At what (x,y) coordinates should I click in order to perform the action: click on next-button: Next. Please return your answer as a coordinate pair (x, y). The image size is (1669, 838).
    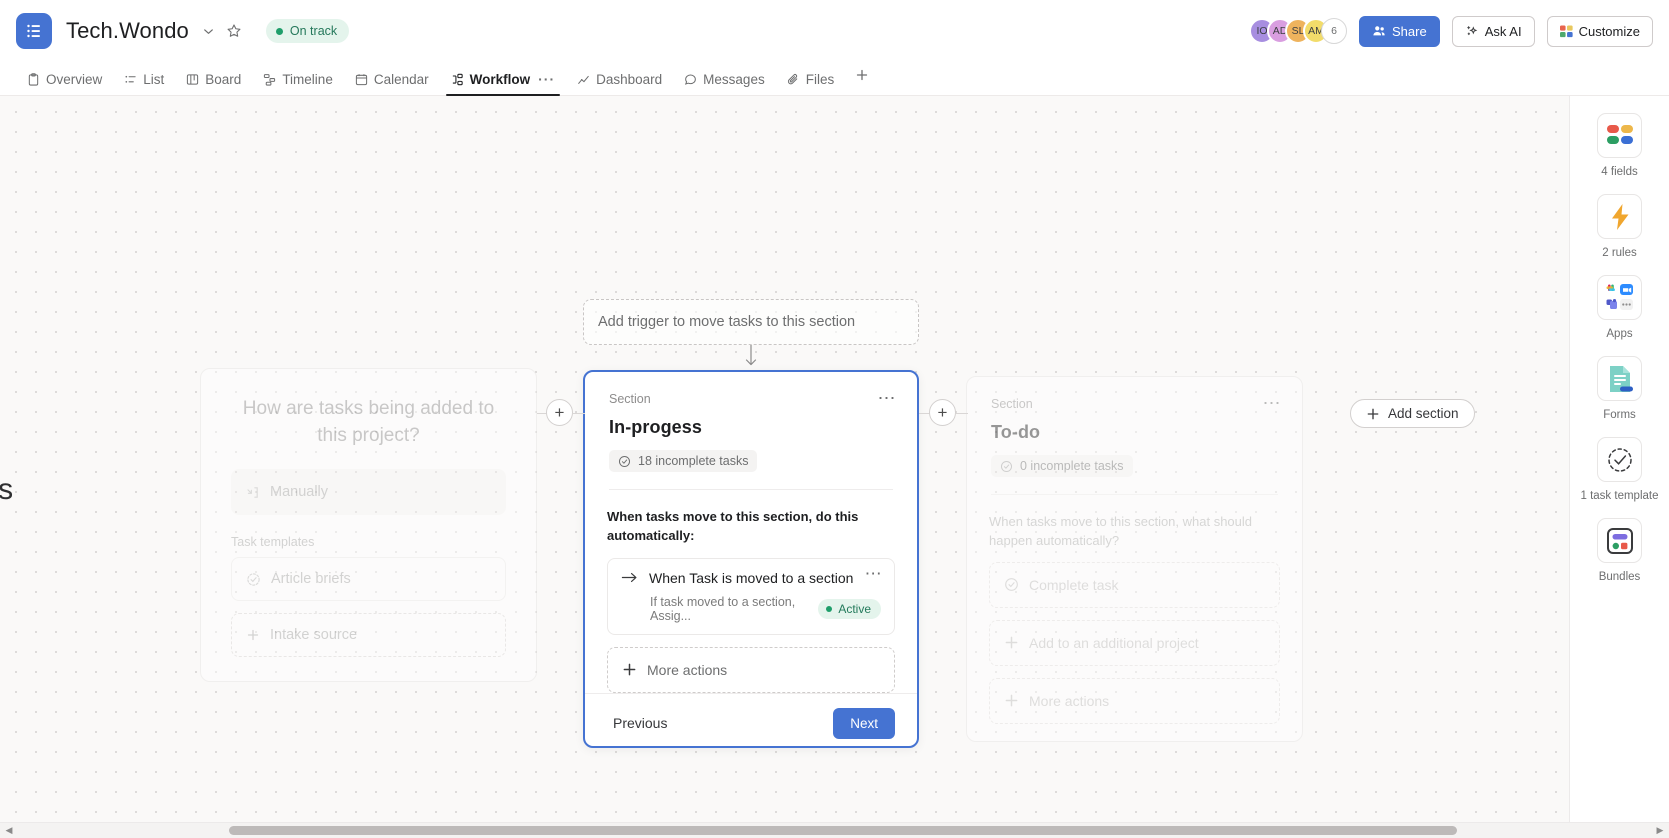
    Looking at the image, I should click on (864, 723).